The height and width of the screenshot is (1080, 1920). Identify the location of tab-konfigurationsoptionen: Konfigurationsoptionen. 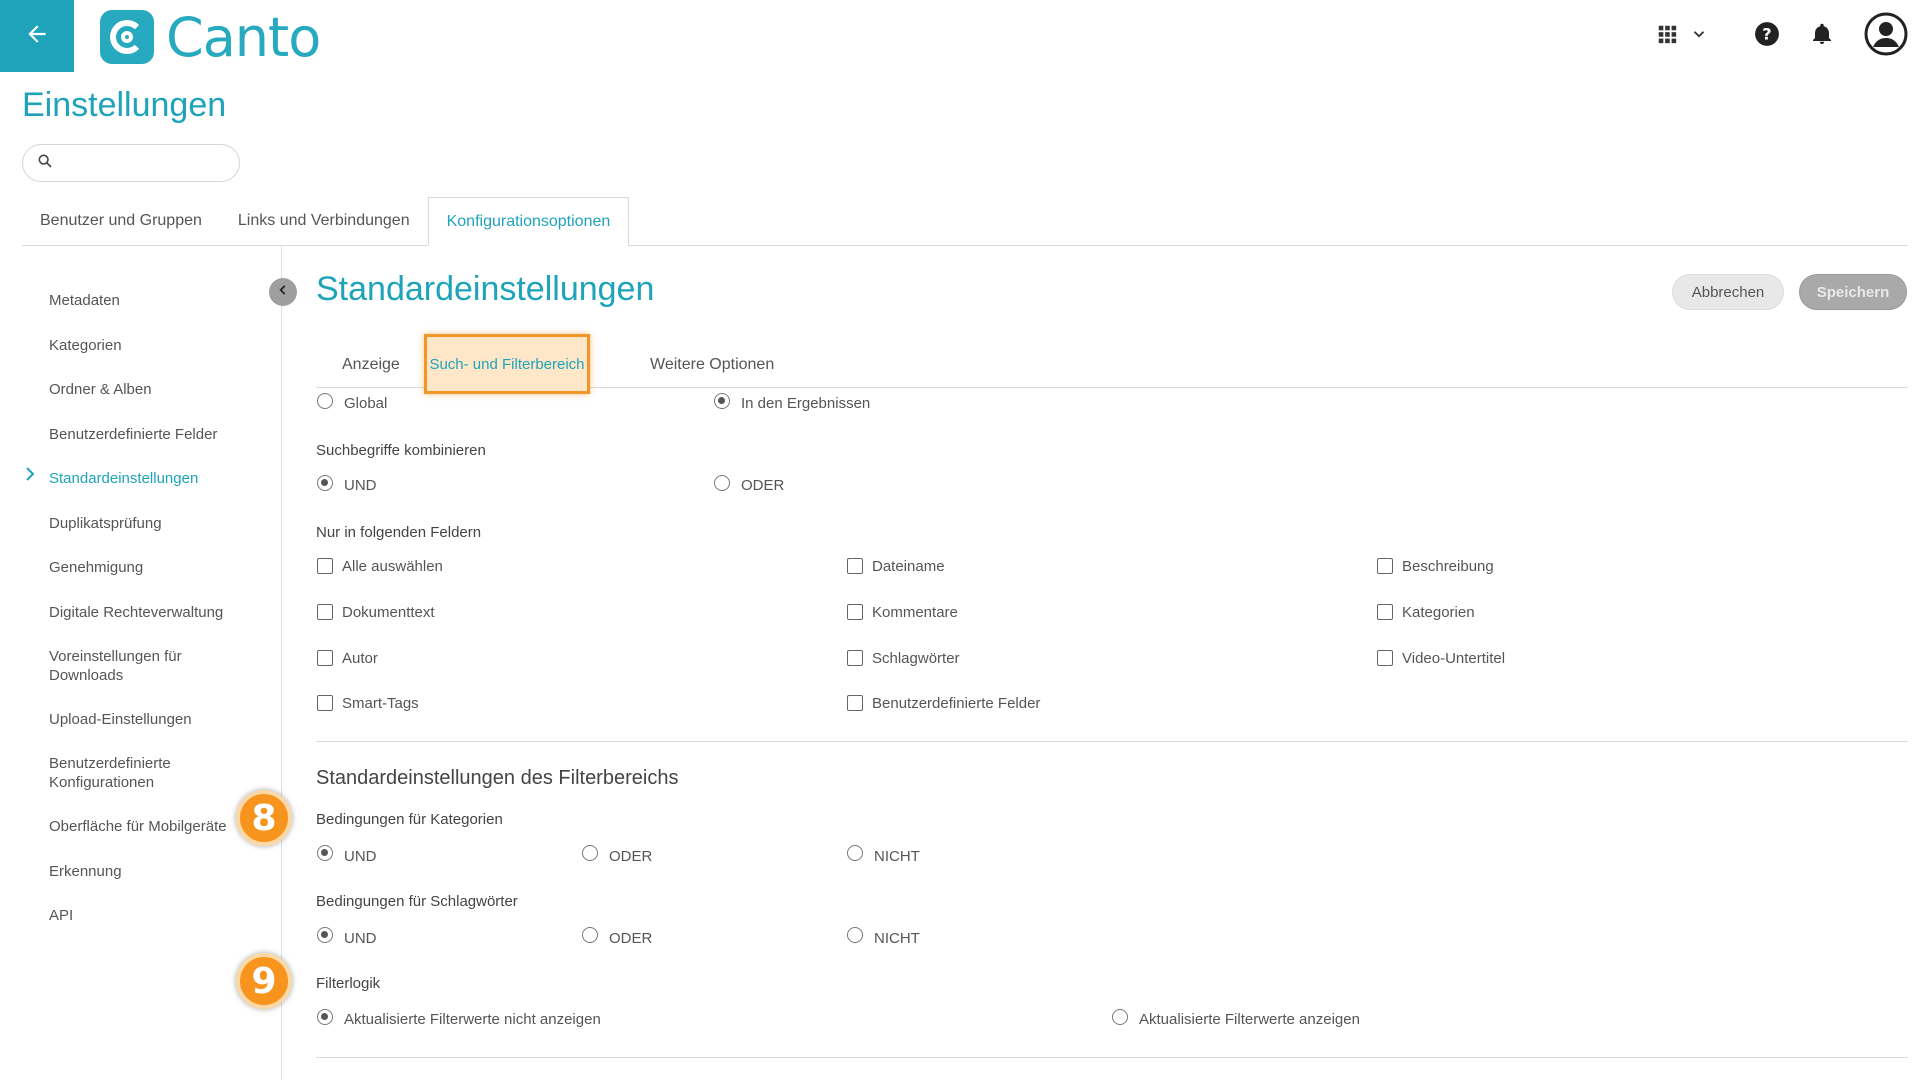
(528, 221).